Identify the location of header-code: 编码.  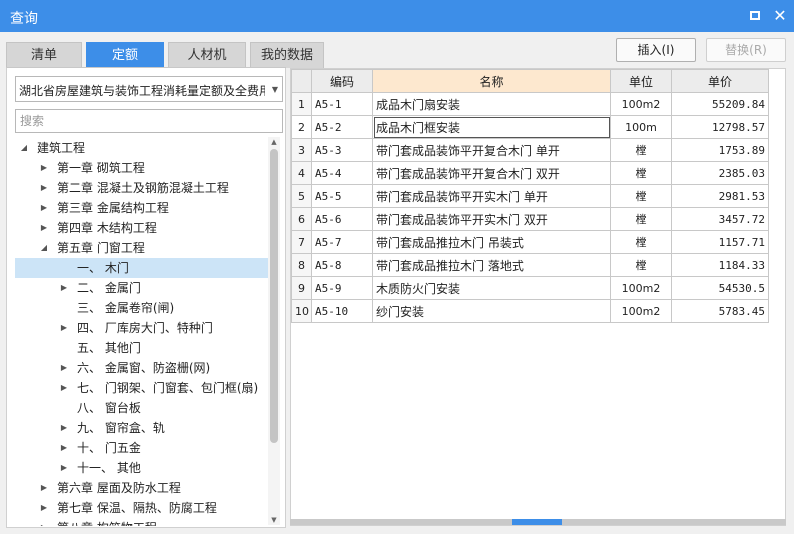
(342, 81).